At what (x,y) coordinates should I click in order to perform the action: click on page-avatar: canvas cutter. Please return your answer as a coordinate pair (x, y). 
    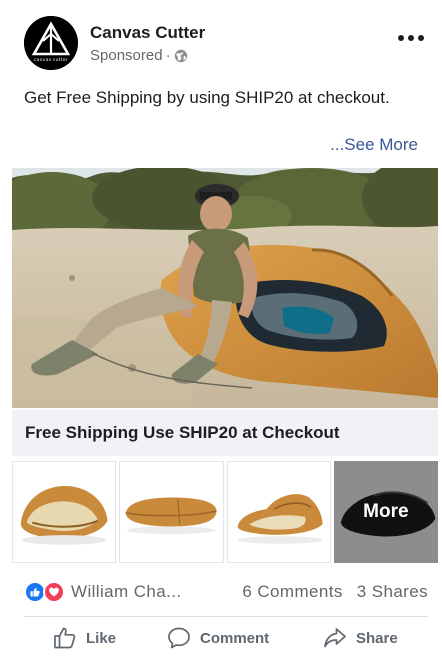
    Looking at the image, I should click on (51, 43).